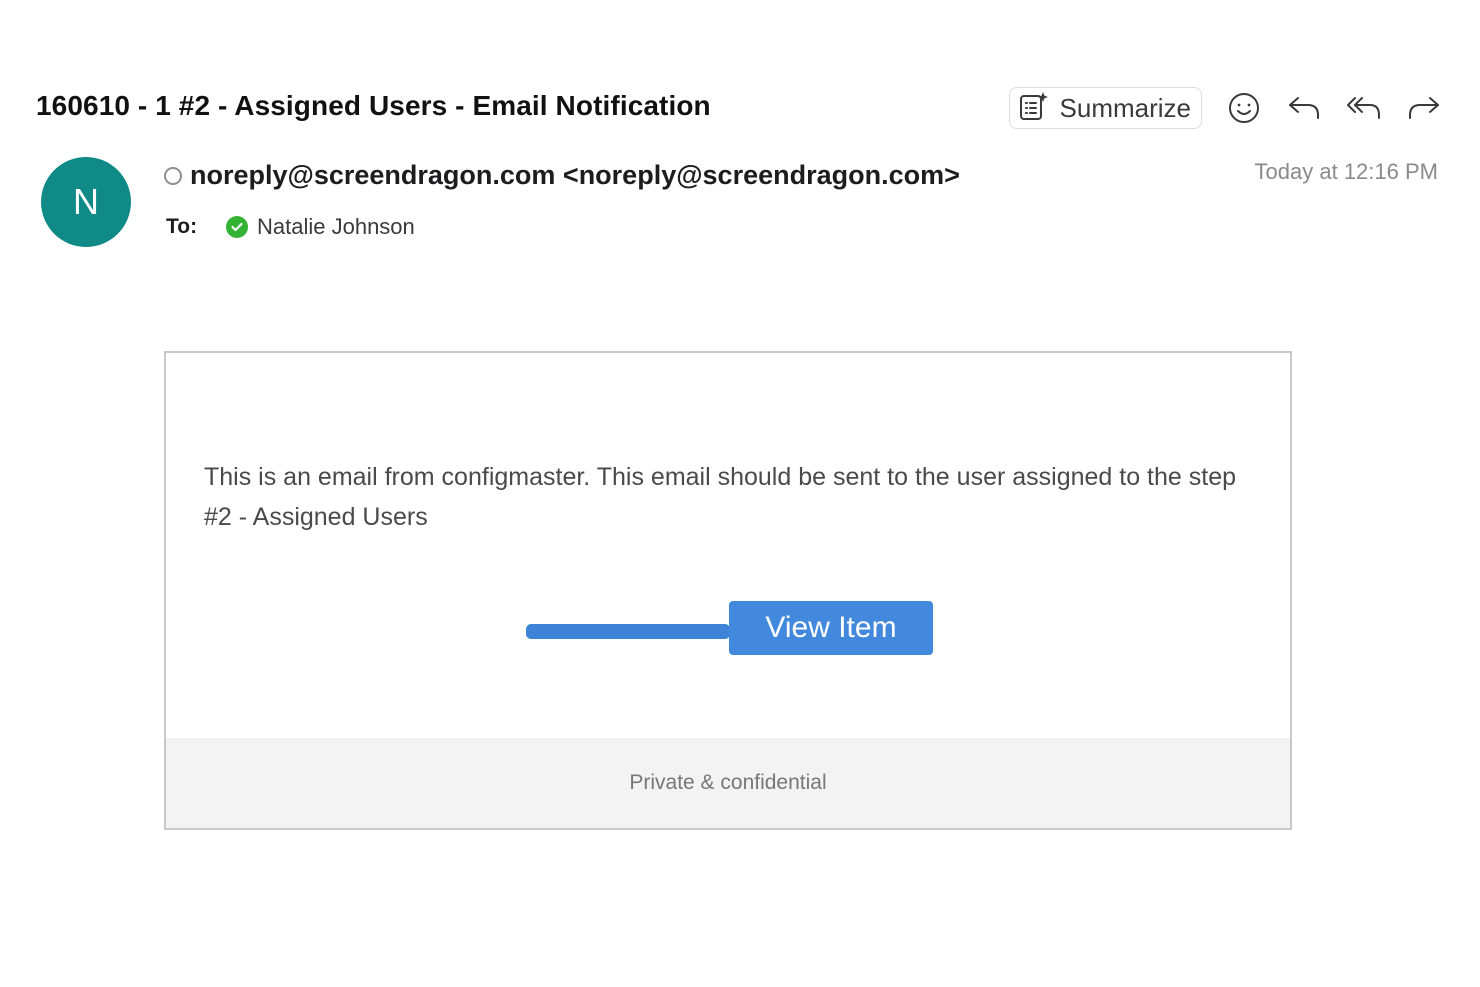 Image resolution: width=1480 pixels, height=987 pixels. I want to click on presence-status-icon, so click(173, 175).